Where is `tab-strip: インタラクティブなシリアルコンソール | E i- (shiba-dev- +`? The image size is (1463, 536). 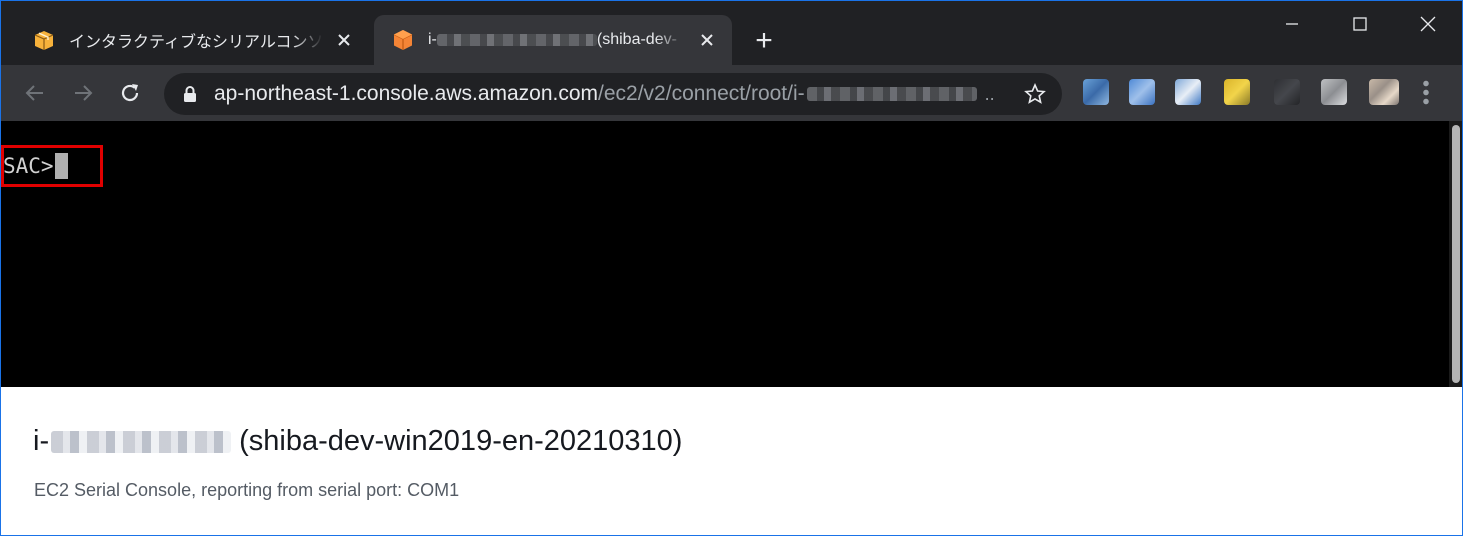
tab-strip: インタラクティブなシリアルコンソール | E i- (shiba-dev- + is located at coordinates (731, 33).